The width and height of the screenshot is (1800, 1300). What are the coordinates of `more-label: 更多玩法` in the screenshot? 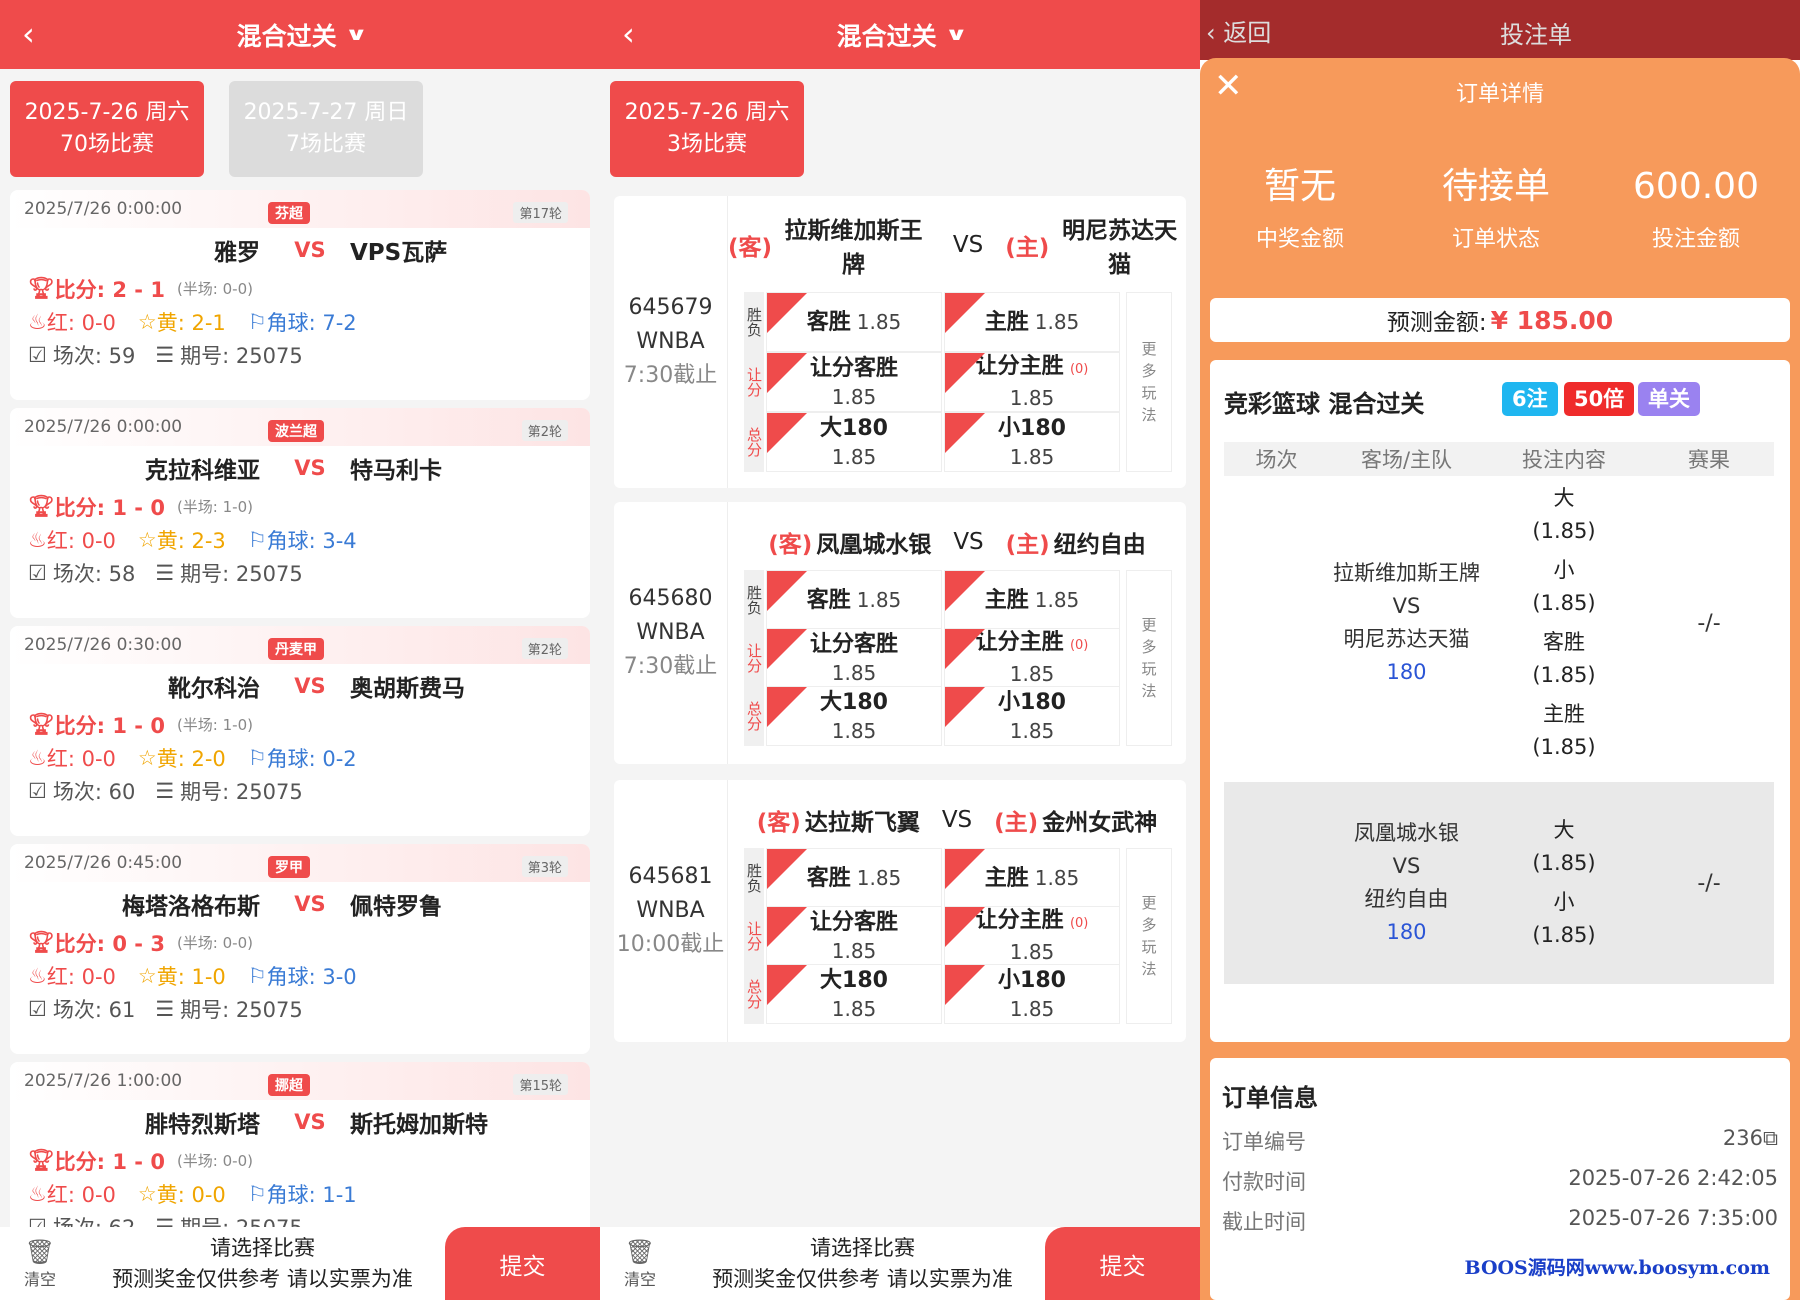 It's located at (1149, 936).